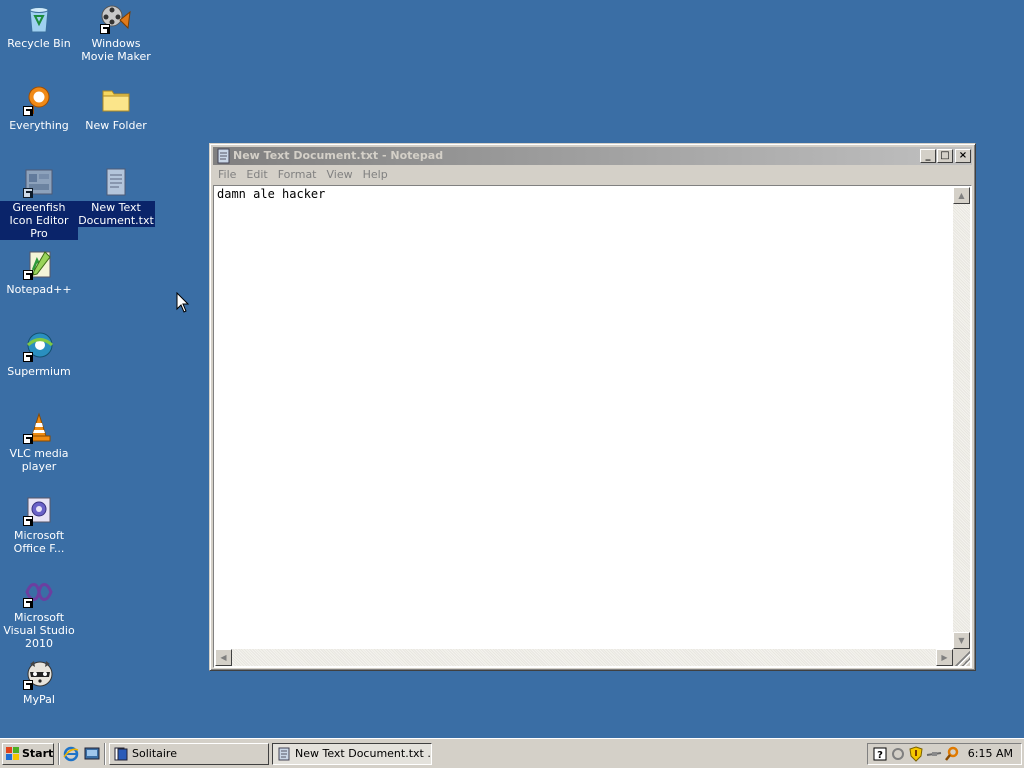 The image size is (1024, 768). I want to click on desktop-icon-label: Greenfish Icon Editor Pro, so click(39, 220).